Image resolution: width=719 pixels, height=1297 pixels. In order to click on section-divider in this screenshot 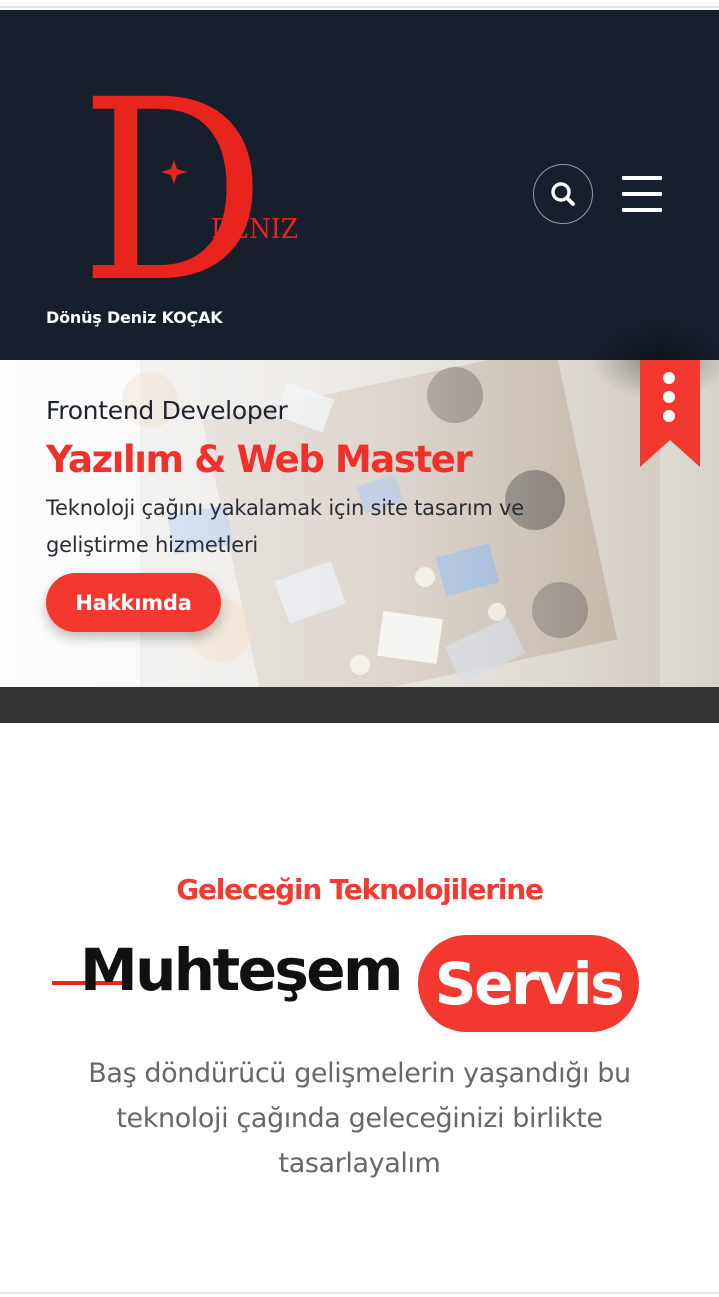, I will do `click(359, 1293)`.